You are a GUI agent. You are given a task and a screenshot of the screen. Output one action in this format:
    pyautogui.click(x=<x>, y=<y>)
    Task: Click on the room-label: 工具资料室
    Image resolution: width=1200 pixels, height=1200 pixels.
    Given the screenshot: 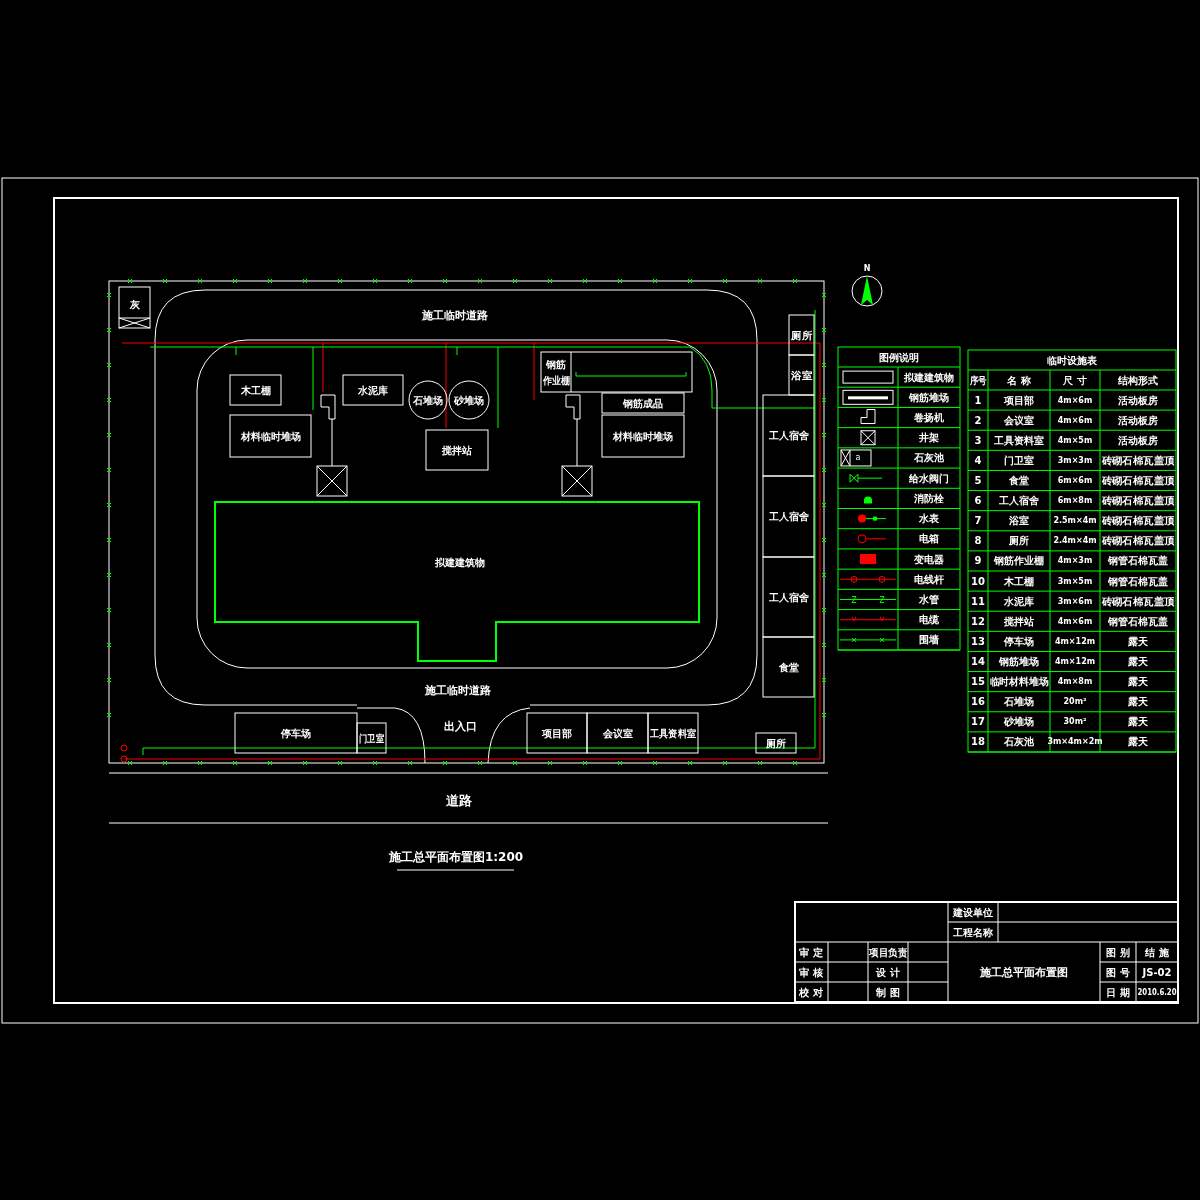 What is the action you would take?
    pyautogui.click(x=675, y=733)
    